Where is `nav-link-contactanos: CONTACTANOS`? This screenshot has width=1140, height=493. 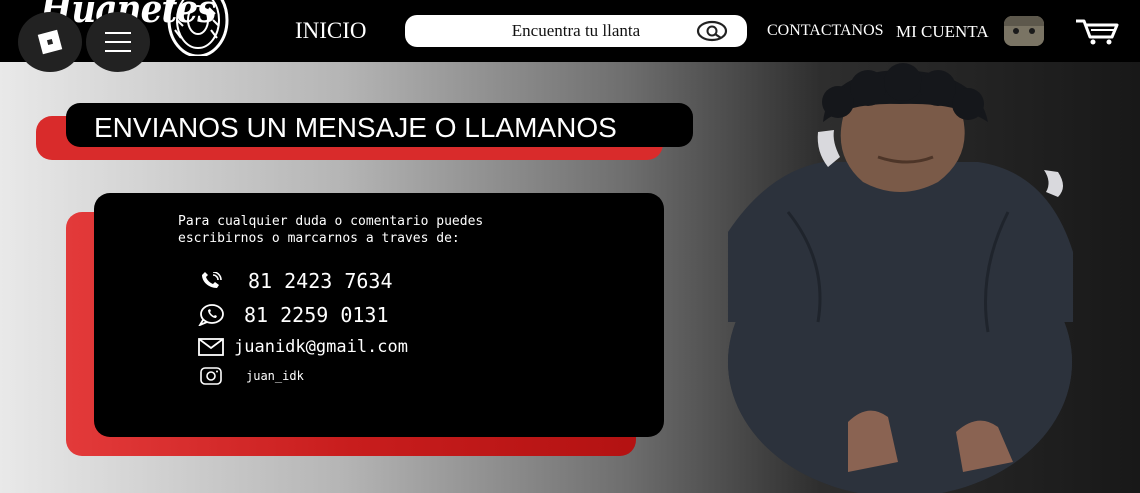
nav-link-contactanos: CONTACTANOS is located at coordinates (825, 31).